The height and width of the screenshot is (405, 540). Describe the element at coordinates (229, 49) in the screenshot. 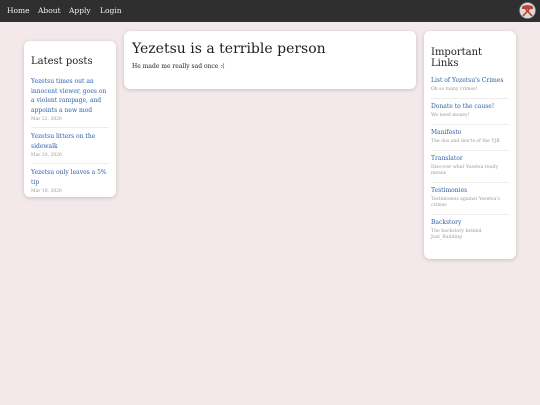

I see `article-title: Yezetsu is a terrible person` at that location.